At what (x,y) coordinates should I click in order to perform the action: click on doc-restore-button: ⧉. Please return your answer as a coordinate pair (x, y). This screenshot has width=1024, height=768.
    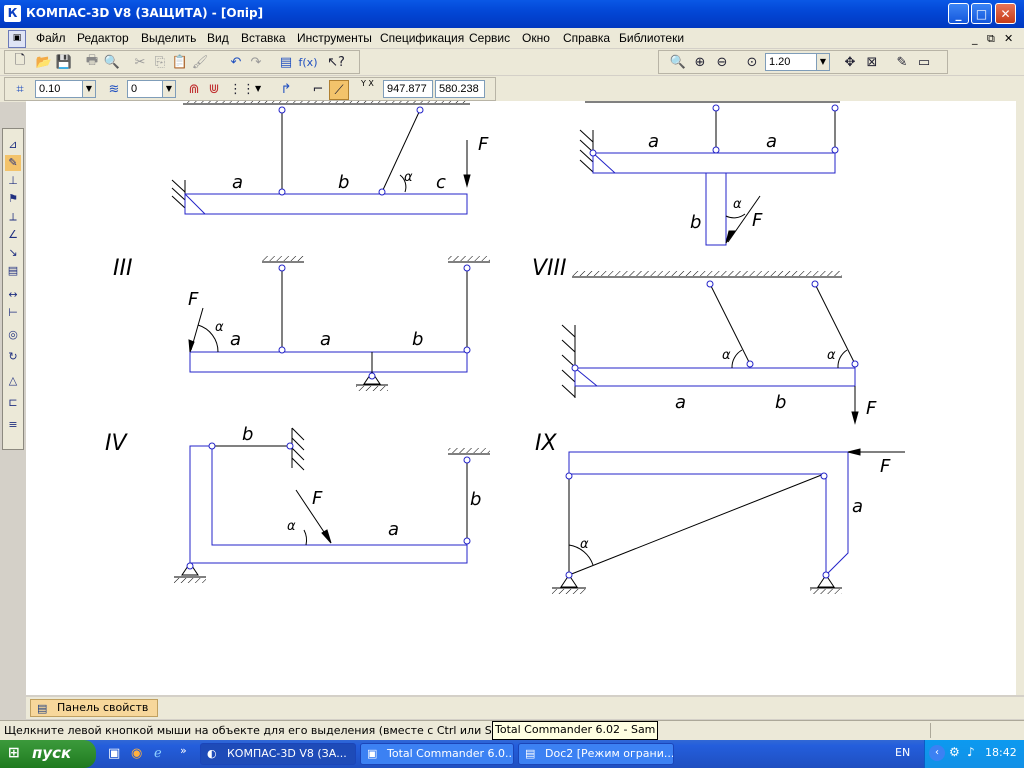
    Looking at the image, I should click on (991, 39).